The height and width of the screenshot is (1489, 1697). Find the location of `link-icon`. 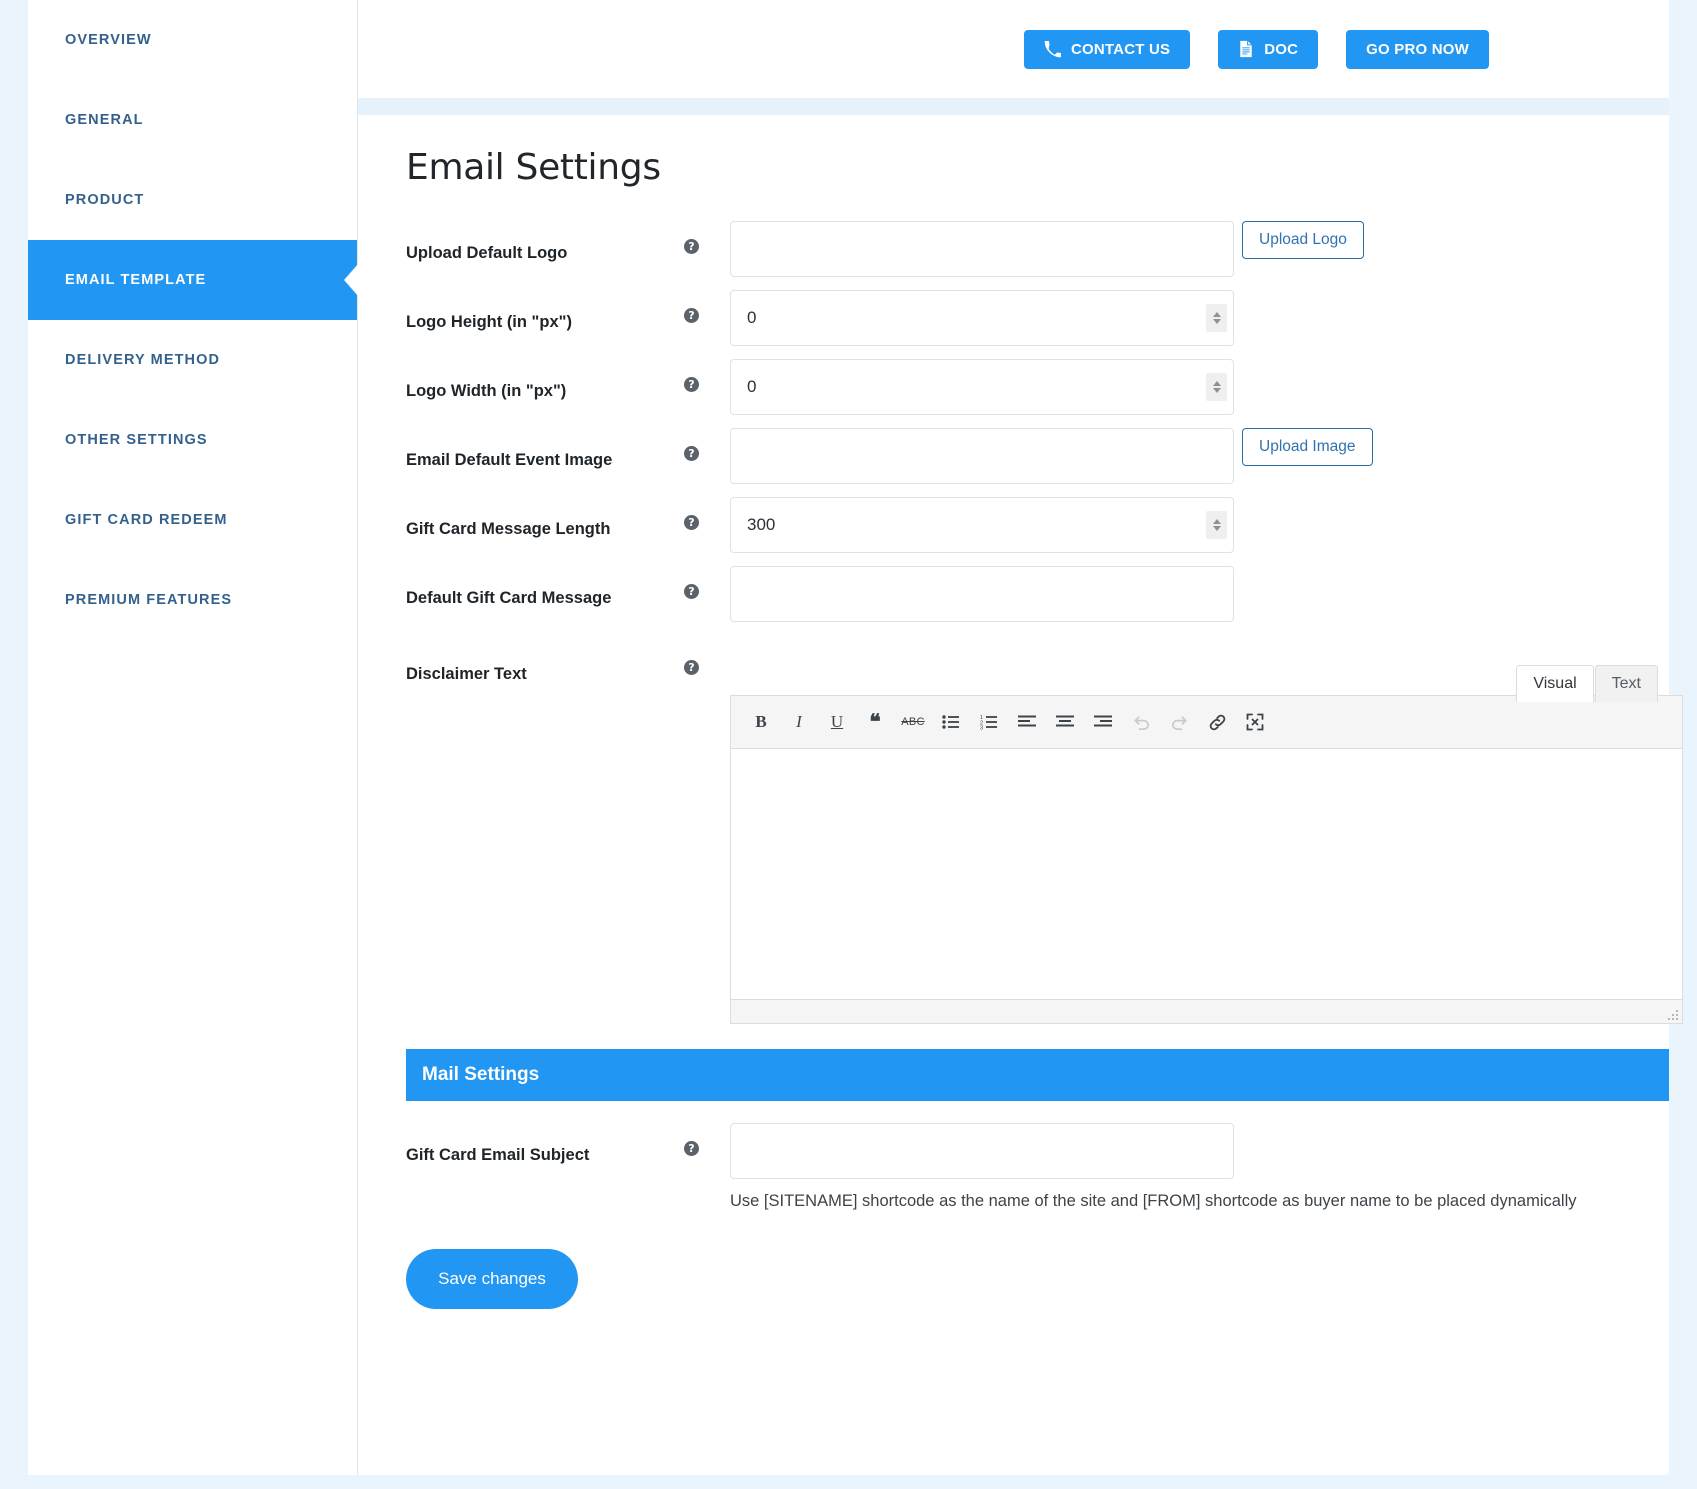

link-icon is located at coordinates (1217, 722).